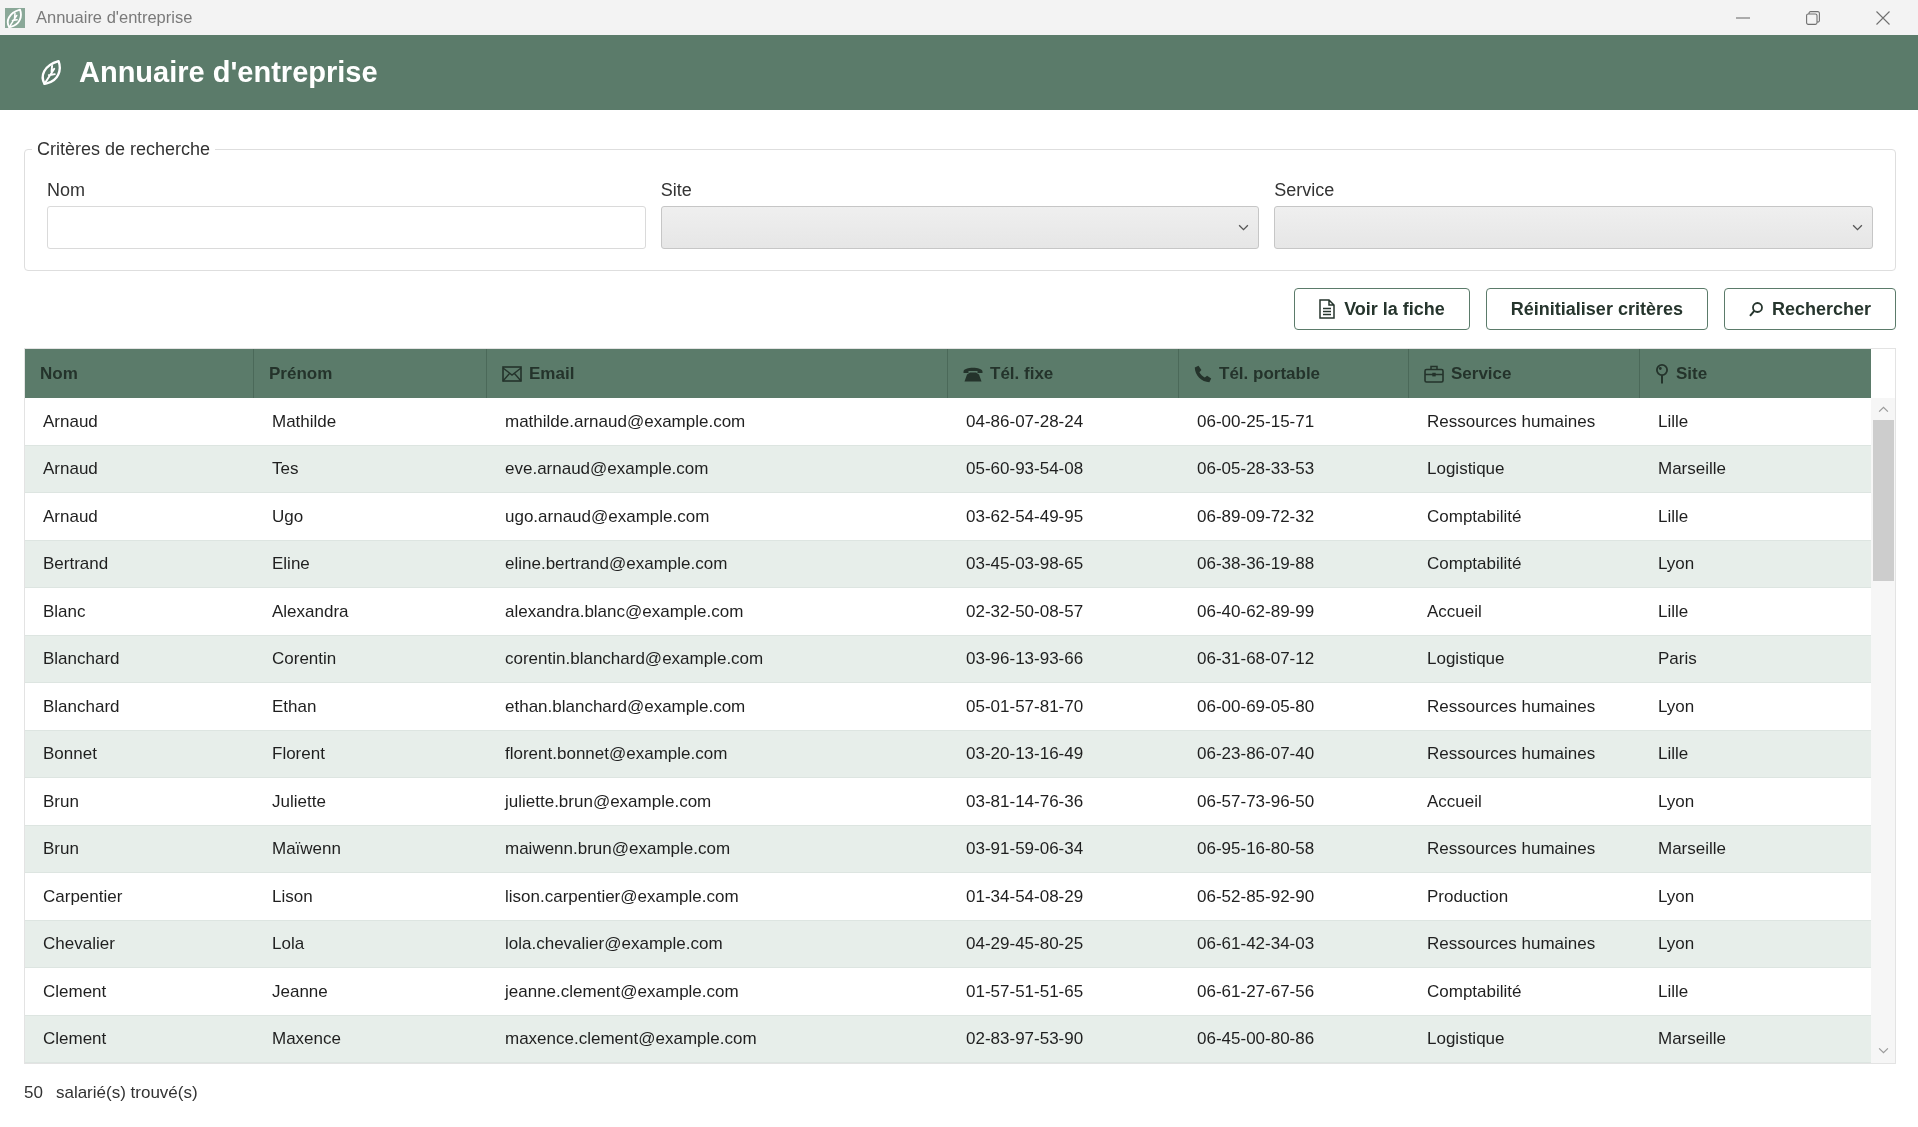  What do you see at coordinates (948, 944) in the screenshot?
I see `table-row: Chevalier Lola lola.chevalier@example.com 04-29-45-80-25 06-61-42-34-03 Ressources humaines Lyon` at bounding box center [948, 944].